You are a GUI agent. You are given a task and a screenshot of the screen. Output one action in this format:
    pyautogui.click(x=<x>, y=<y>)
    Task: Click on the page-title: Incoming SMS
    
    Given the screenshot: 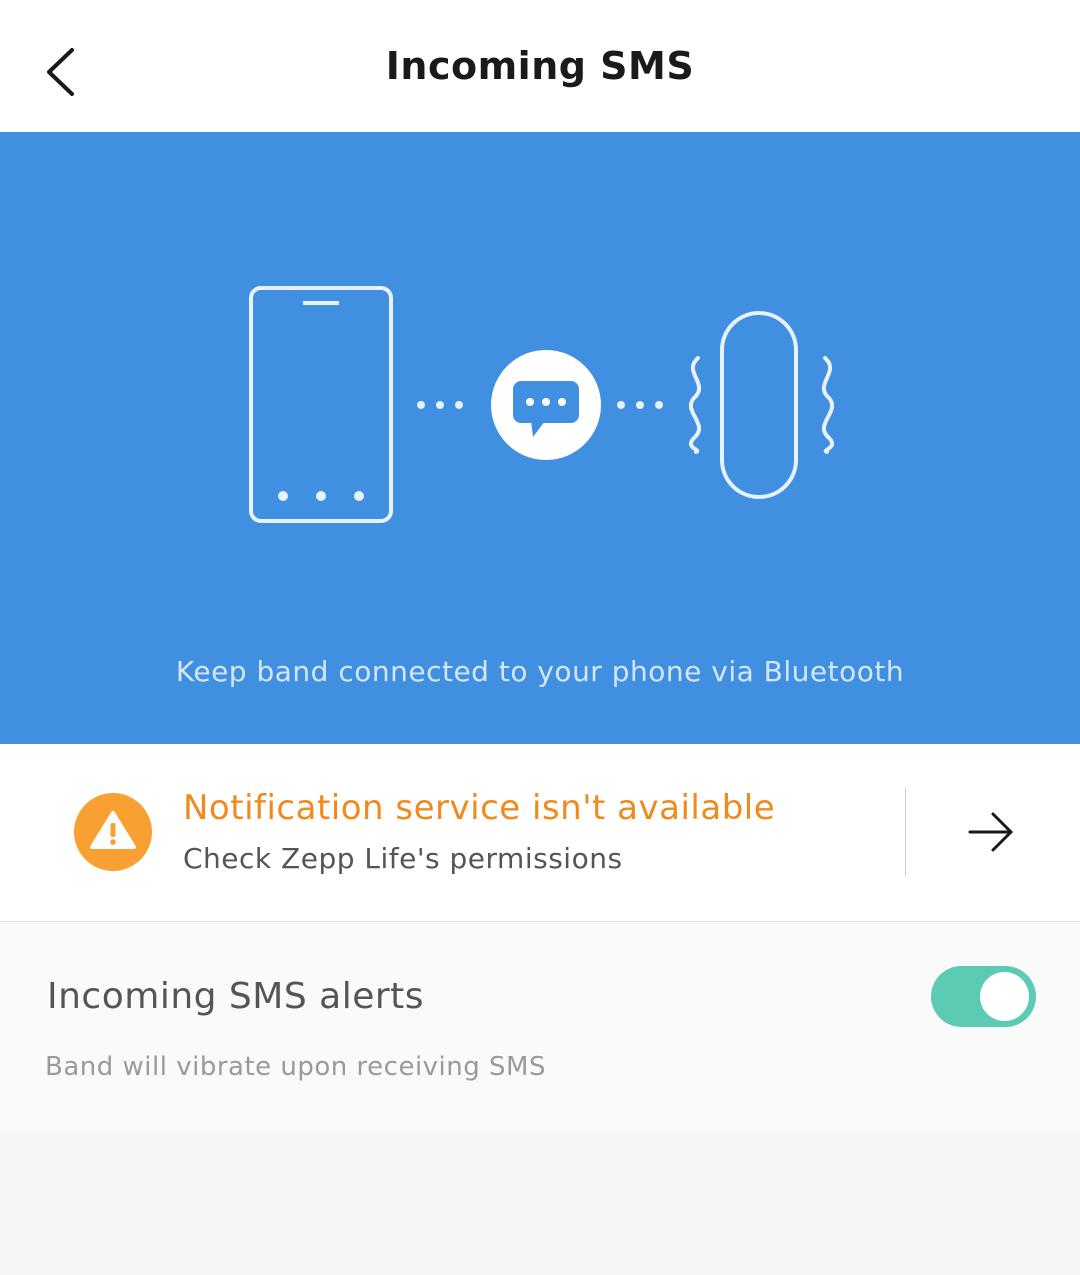 What is the action you would take?
    pyautogui.click(x=540, y=66)
    